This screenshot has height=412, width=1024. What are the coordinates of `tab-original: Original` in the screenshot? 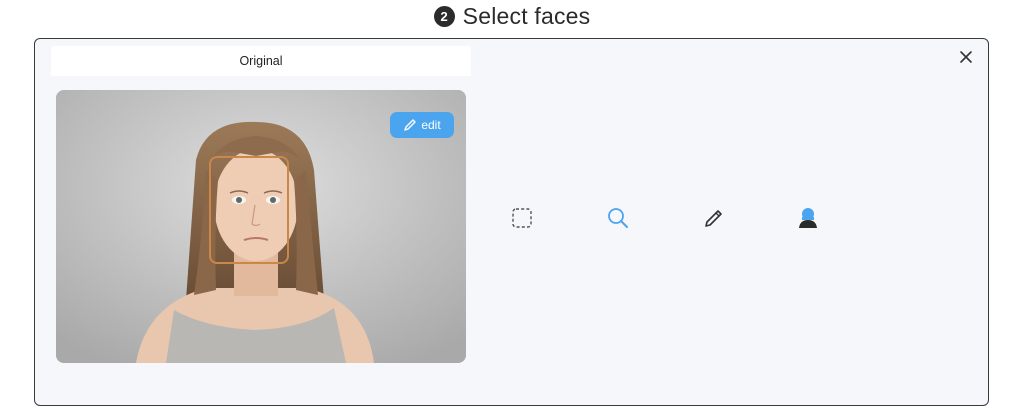 It's located at (261, 61).